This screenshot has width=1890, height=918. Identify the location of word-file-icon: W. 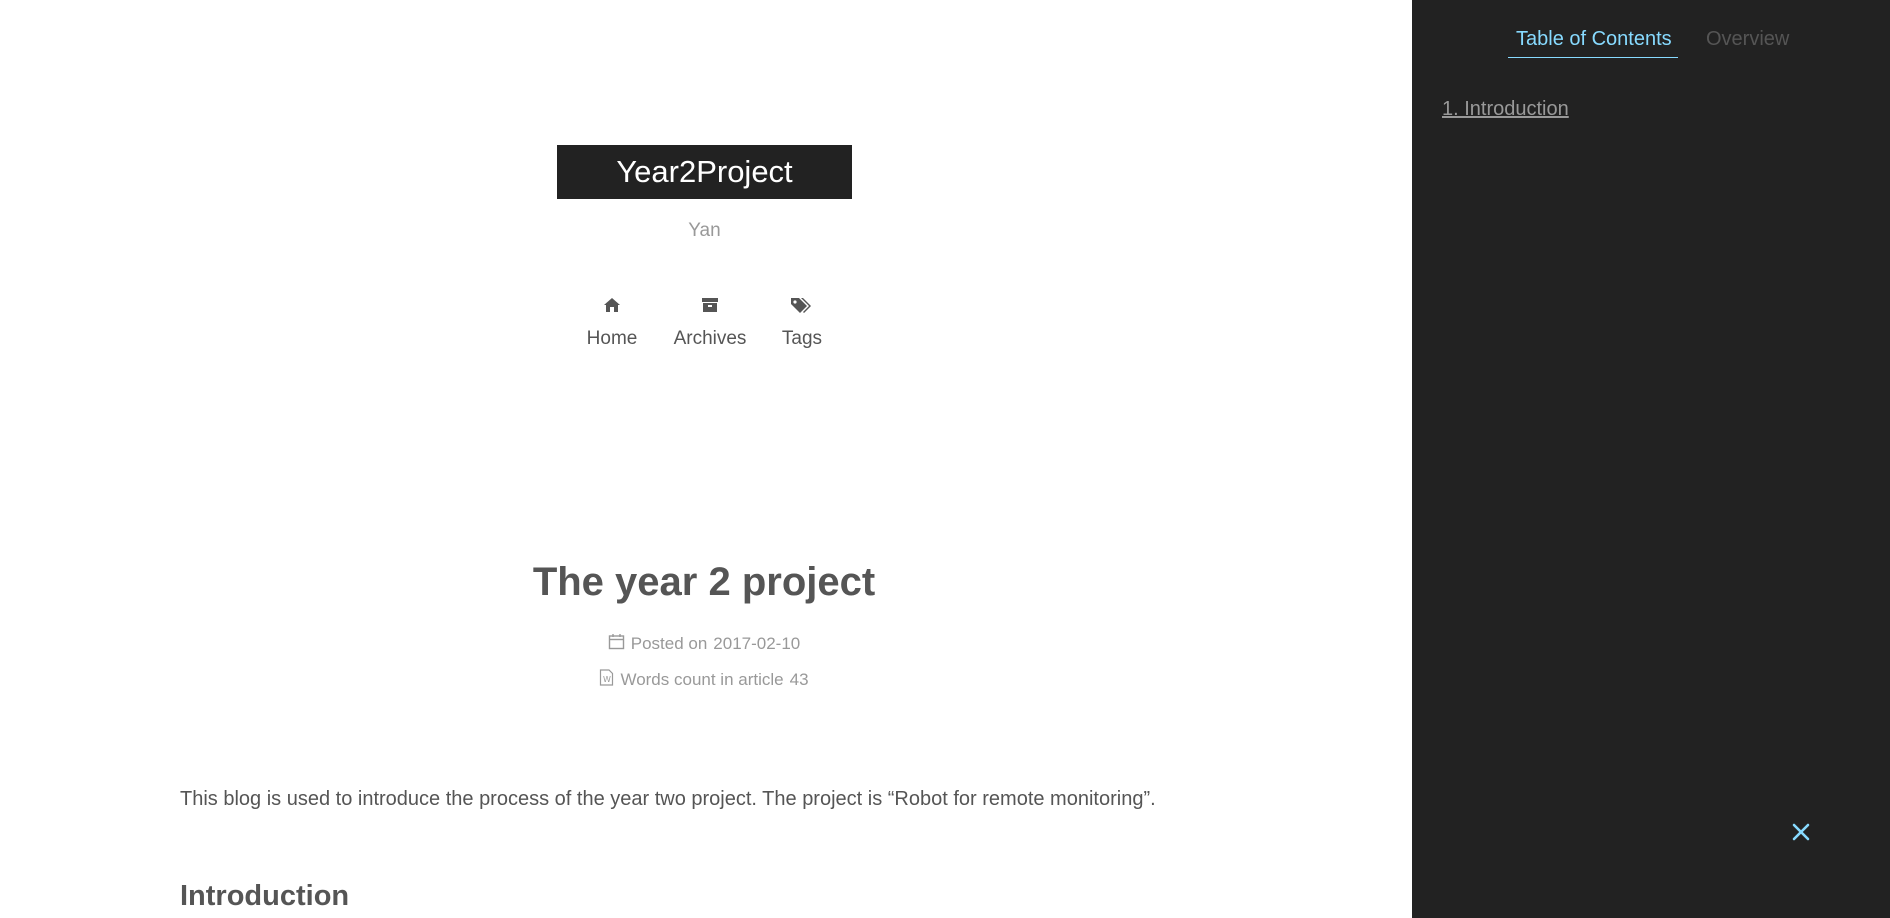
(606, 680).